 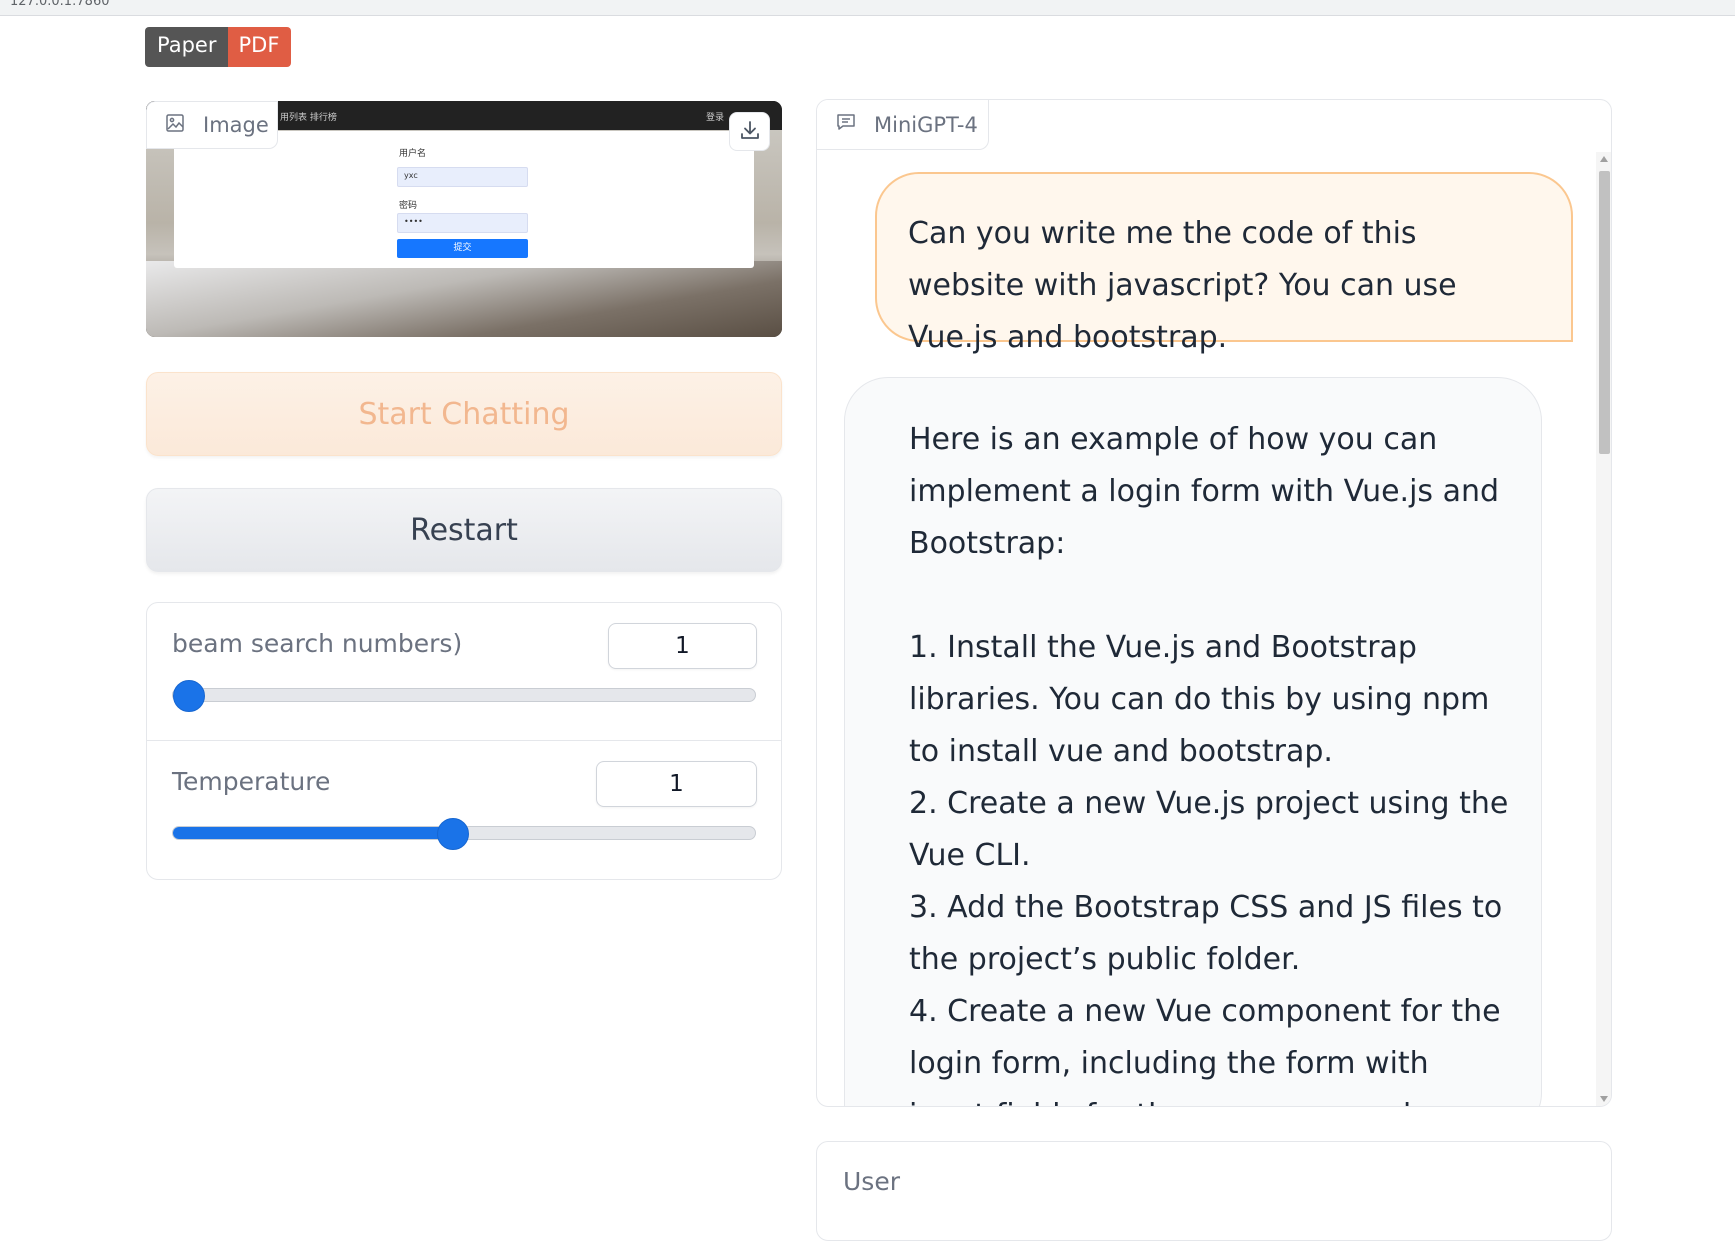 I want to click on image-upload-panel: 用列表 排行榜 登录 用户名 yxc 密码 •••• 提交 Image, so click(x=464, y=219).